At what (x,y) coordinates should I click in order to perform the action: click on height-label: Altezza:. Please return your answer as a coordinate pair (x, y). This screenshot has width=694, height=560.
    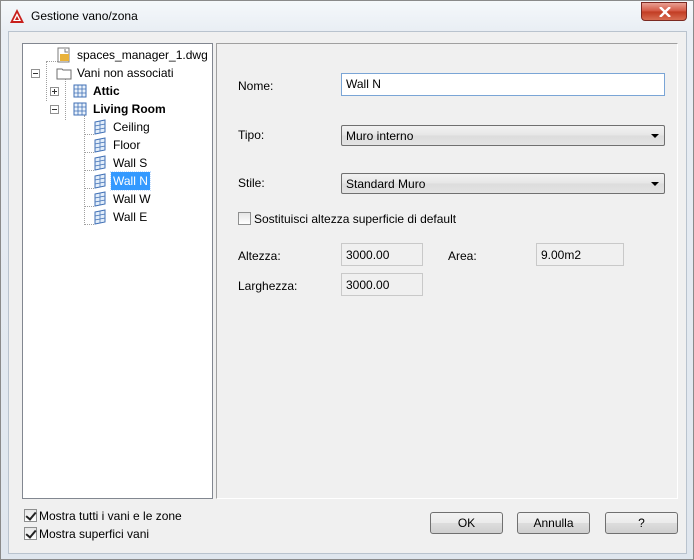
    Looking at the image, I should click on (259, 256).